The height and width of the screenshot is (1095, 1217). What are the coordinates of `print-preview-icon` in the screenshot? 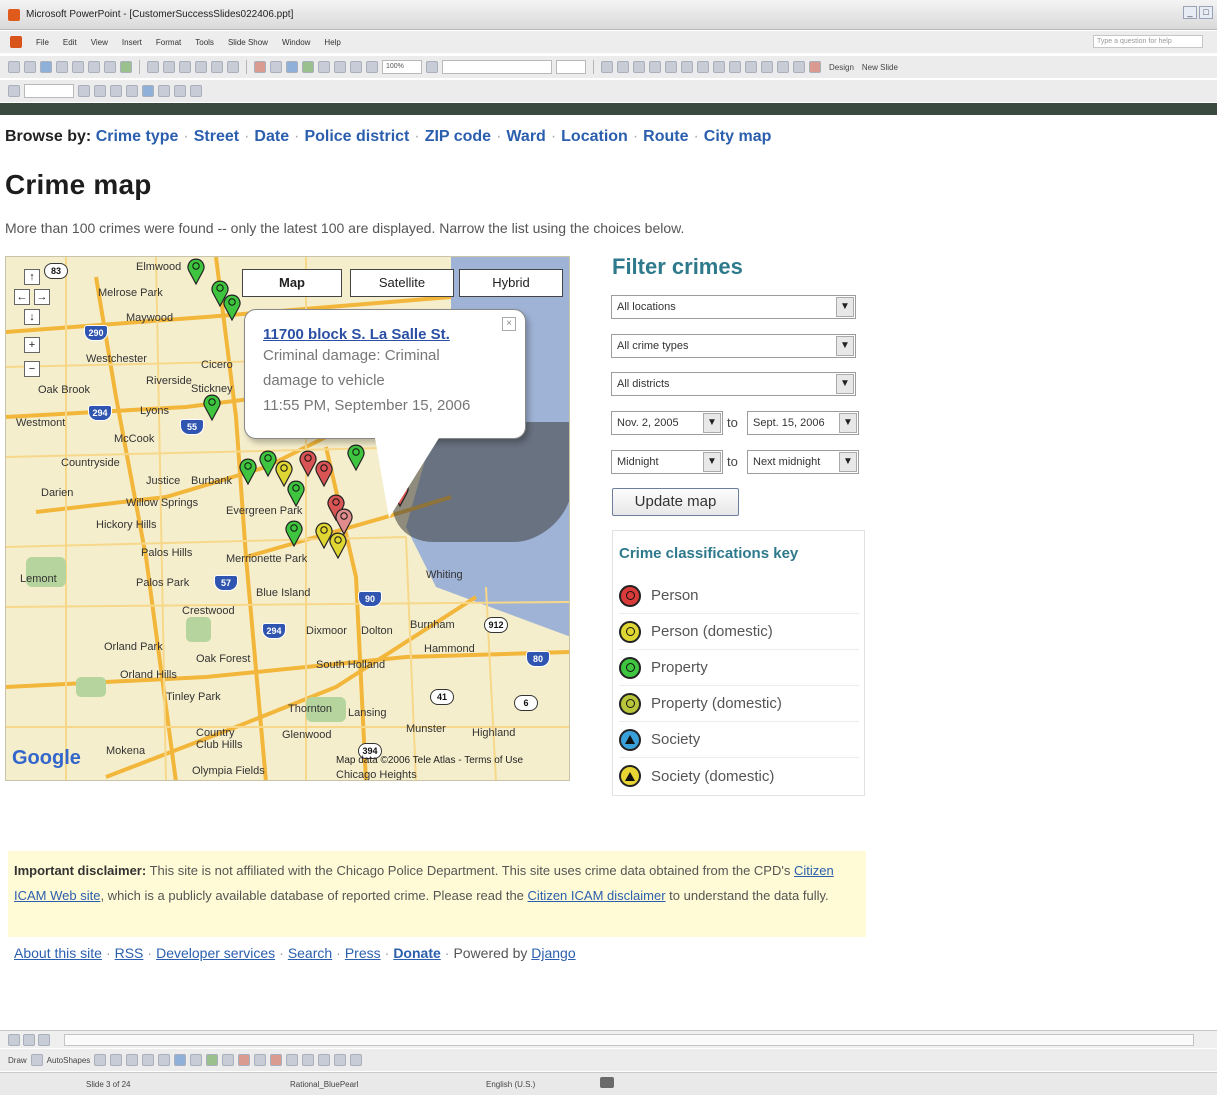 It's located at (110, 67).